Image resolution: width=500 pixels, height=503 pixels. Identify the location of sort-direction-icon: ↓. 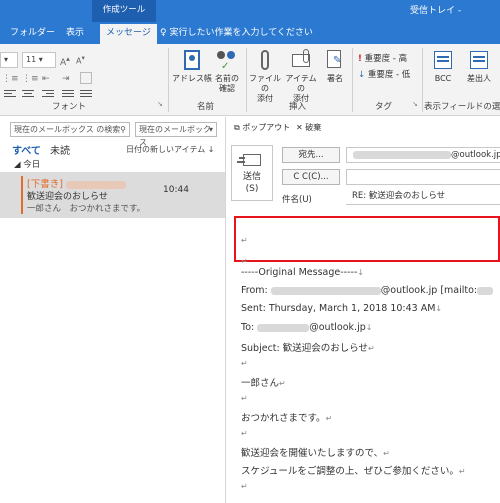
(211, 149).